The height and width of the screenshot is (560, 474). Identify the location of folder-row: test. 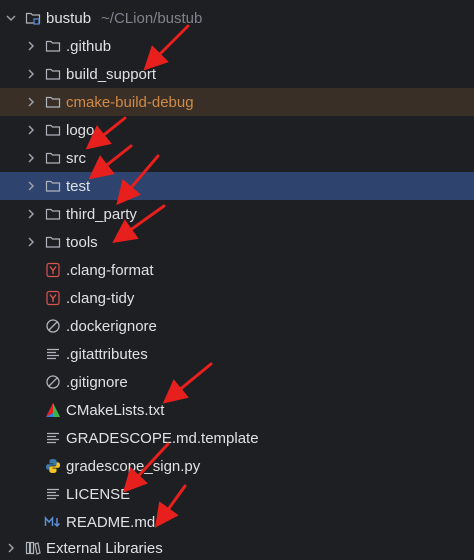
(237, 186).